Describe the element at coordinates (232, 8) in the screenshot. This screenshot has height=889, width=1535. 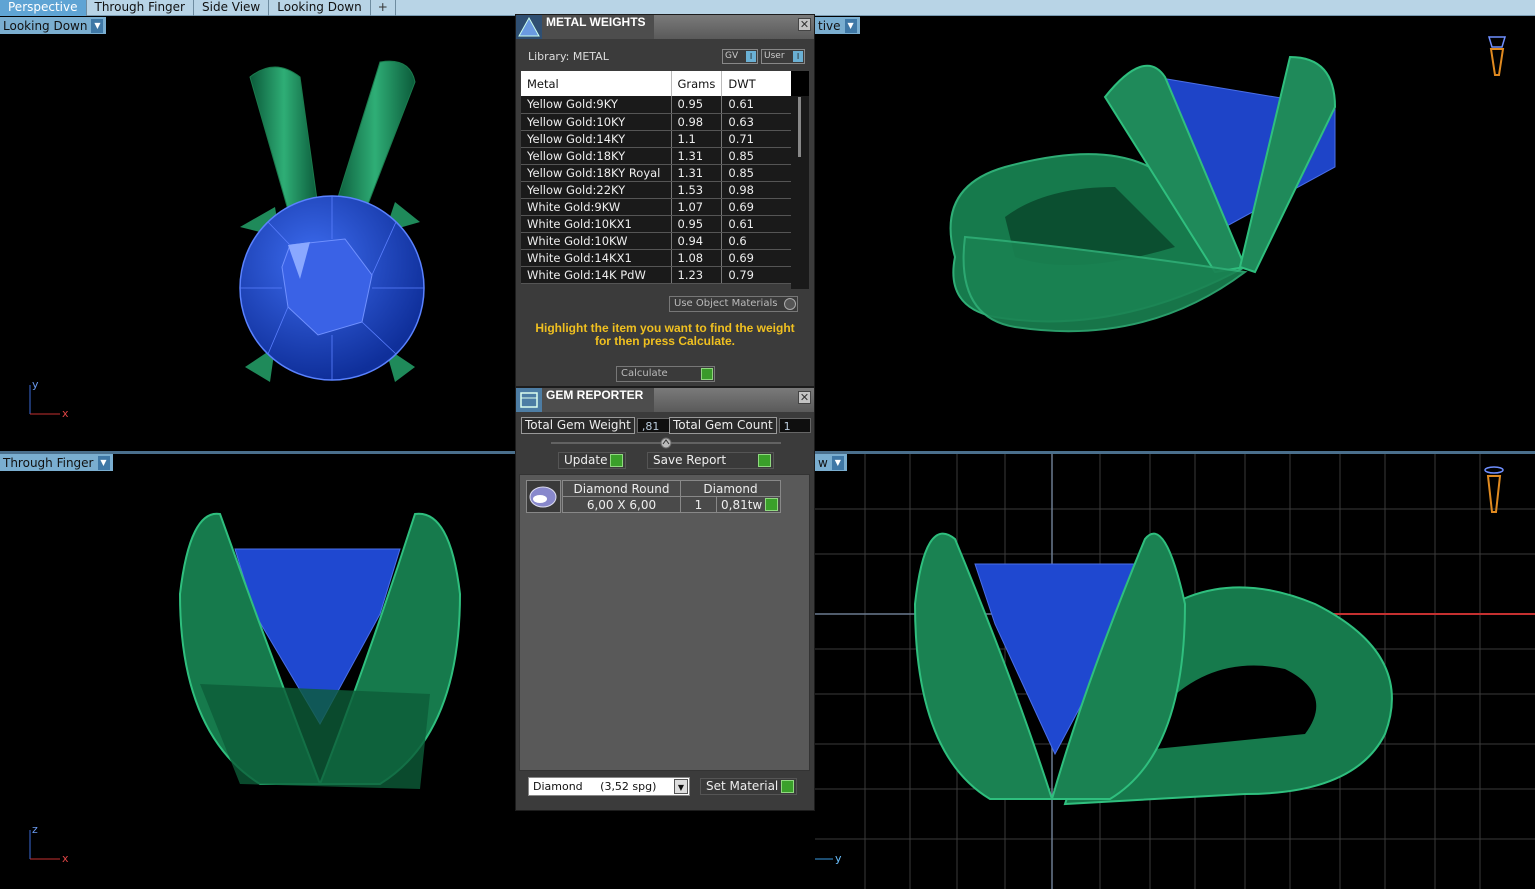
I see `tab-side-view: Side View` at that location.